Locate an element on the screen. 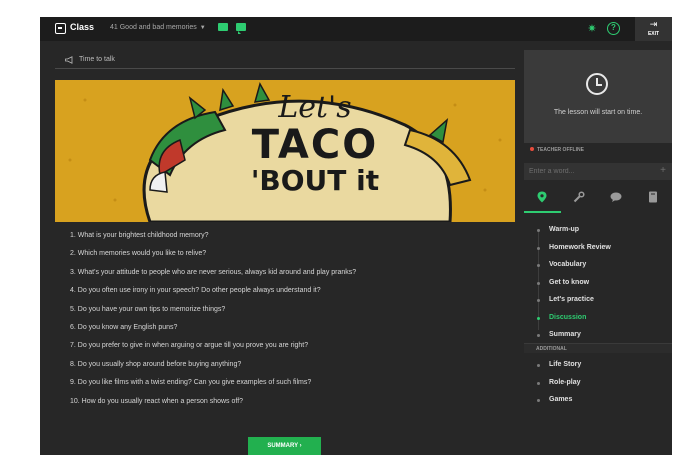  brand-name: Class is located at coordinates (82, 27).